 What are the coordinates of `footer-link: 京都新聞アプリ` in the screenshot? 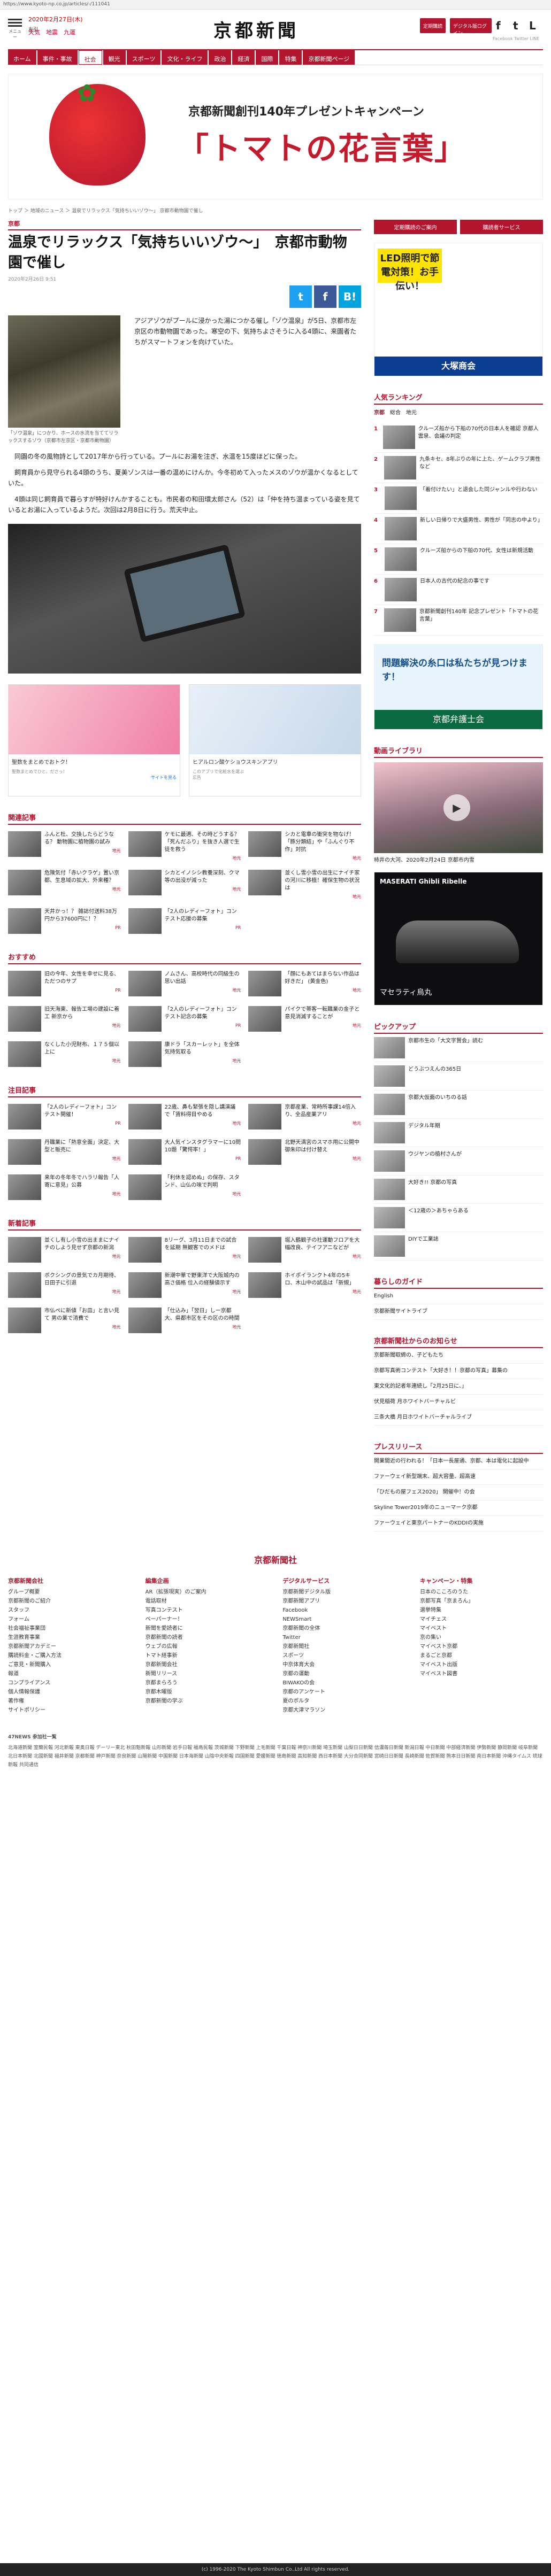 It's located at (343, 1601).